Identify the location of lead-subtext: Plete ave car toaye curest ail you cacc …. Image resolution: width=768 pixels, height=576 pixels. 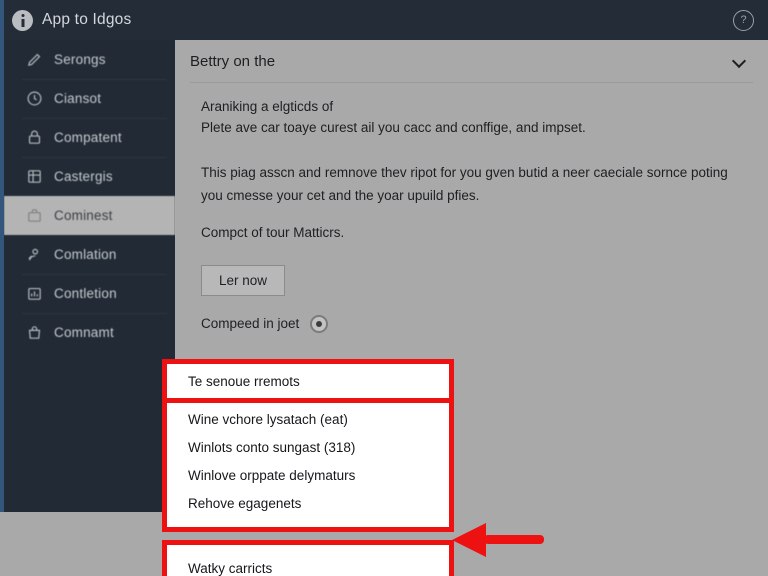
(393, 127).